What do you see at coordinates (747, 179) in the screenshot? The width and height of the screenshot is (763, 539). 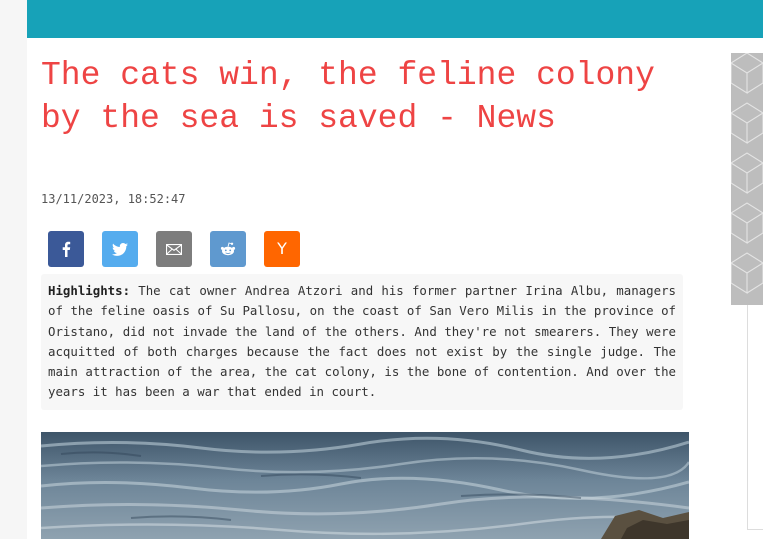 I see `sidebar-advertisement` at bounding box center [747, 179].